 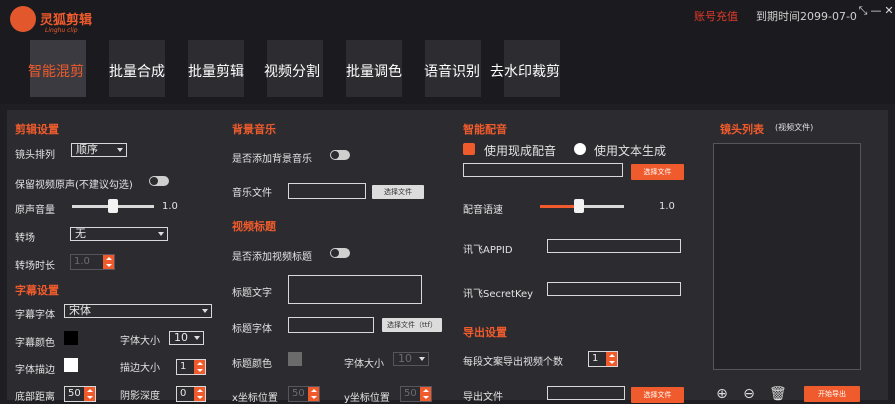 I want to click on fox-logo-icon, so click(x=23, y=19).